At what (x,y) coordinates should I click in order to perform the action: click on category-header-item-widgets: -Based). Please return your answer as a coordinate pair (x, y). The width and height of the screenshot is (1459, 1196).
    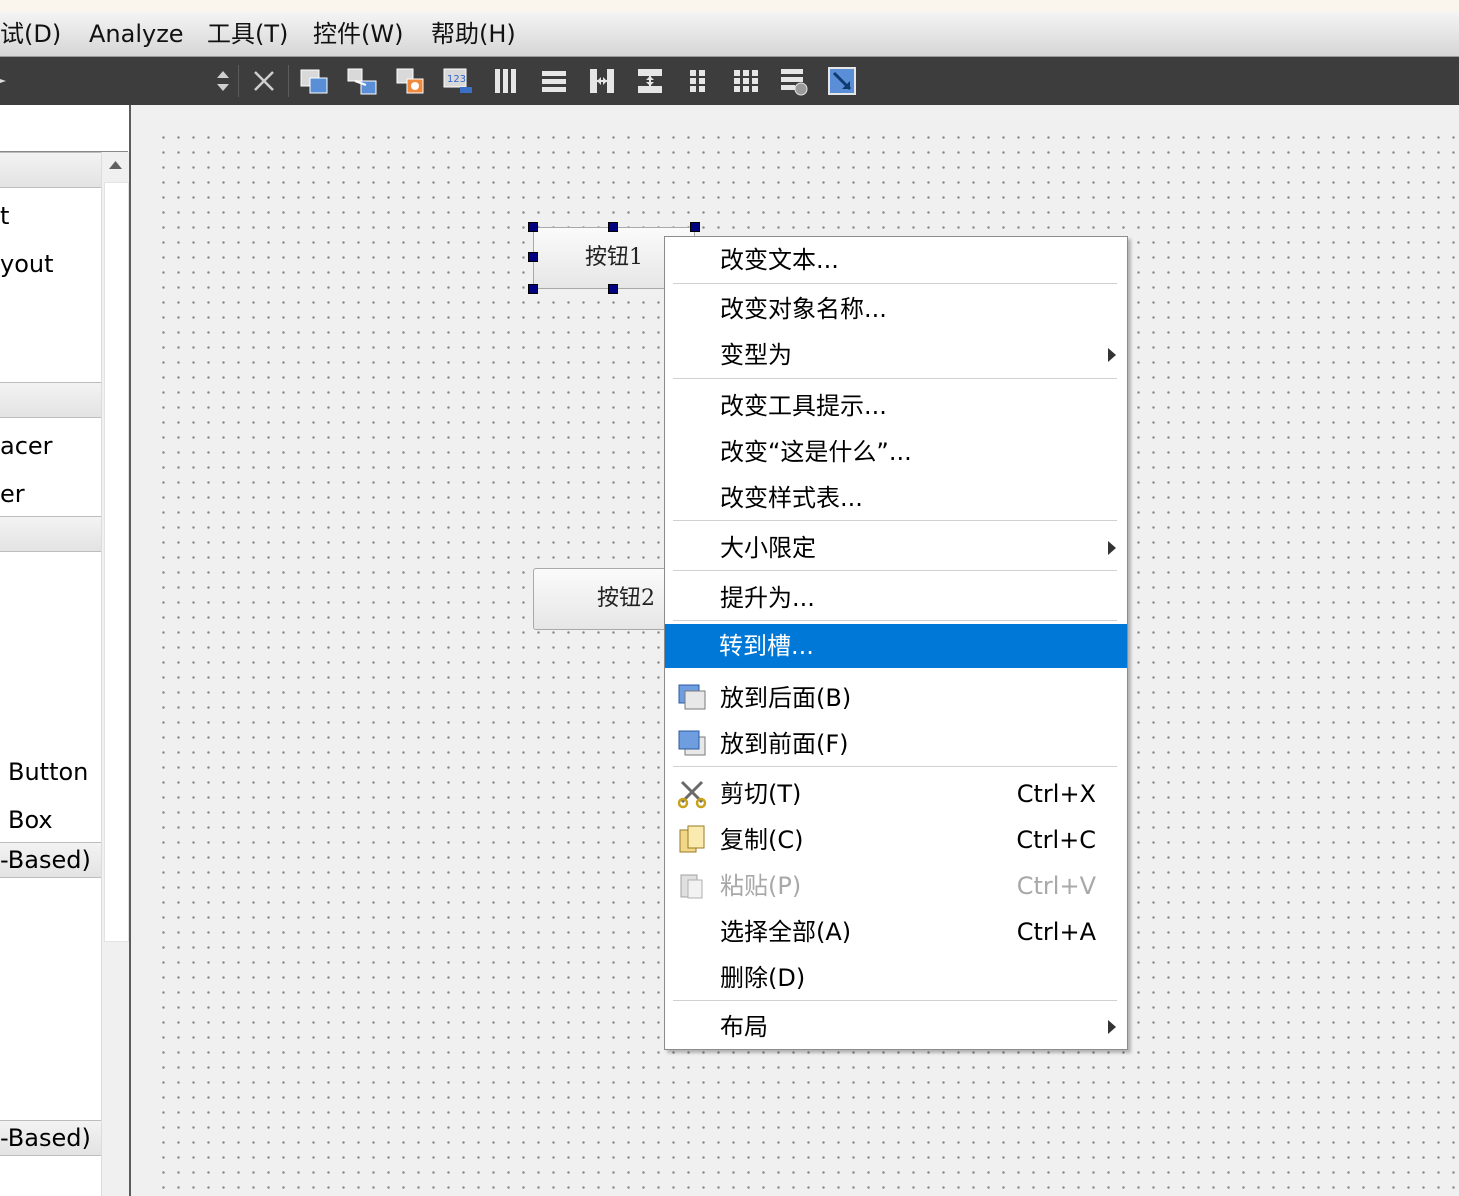
    Looking at the image, I should click on (50, 1138).